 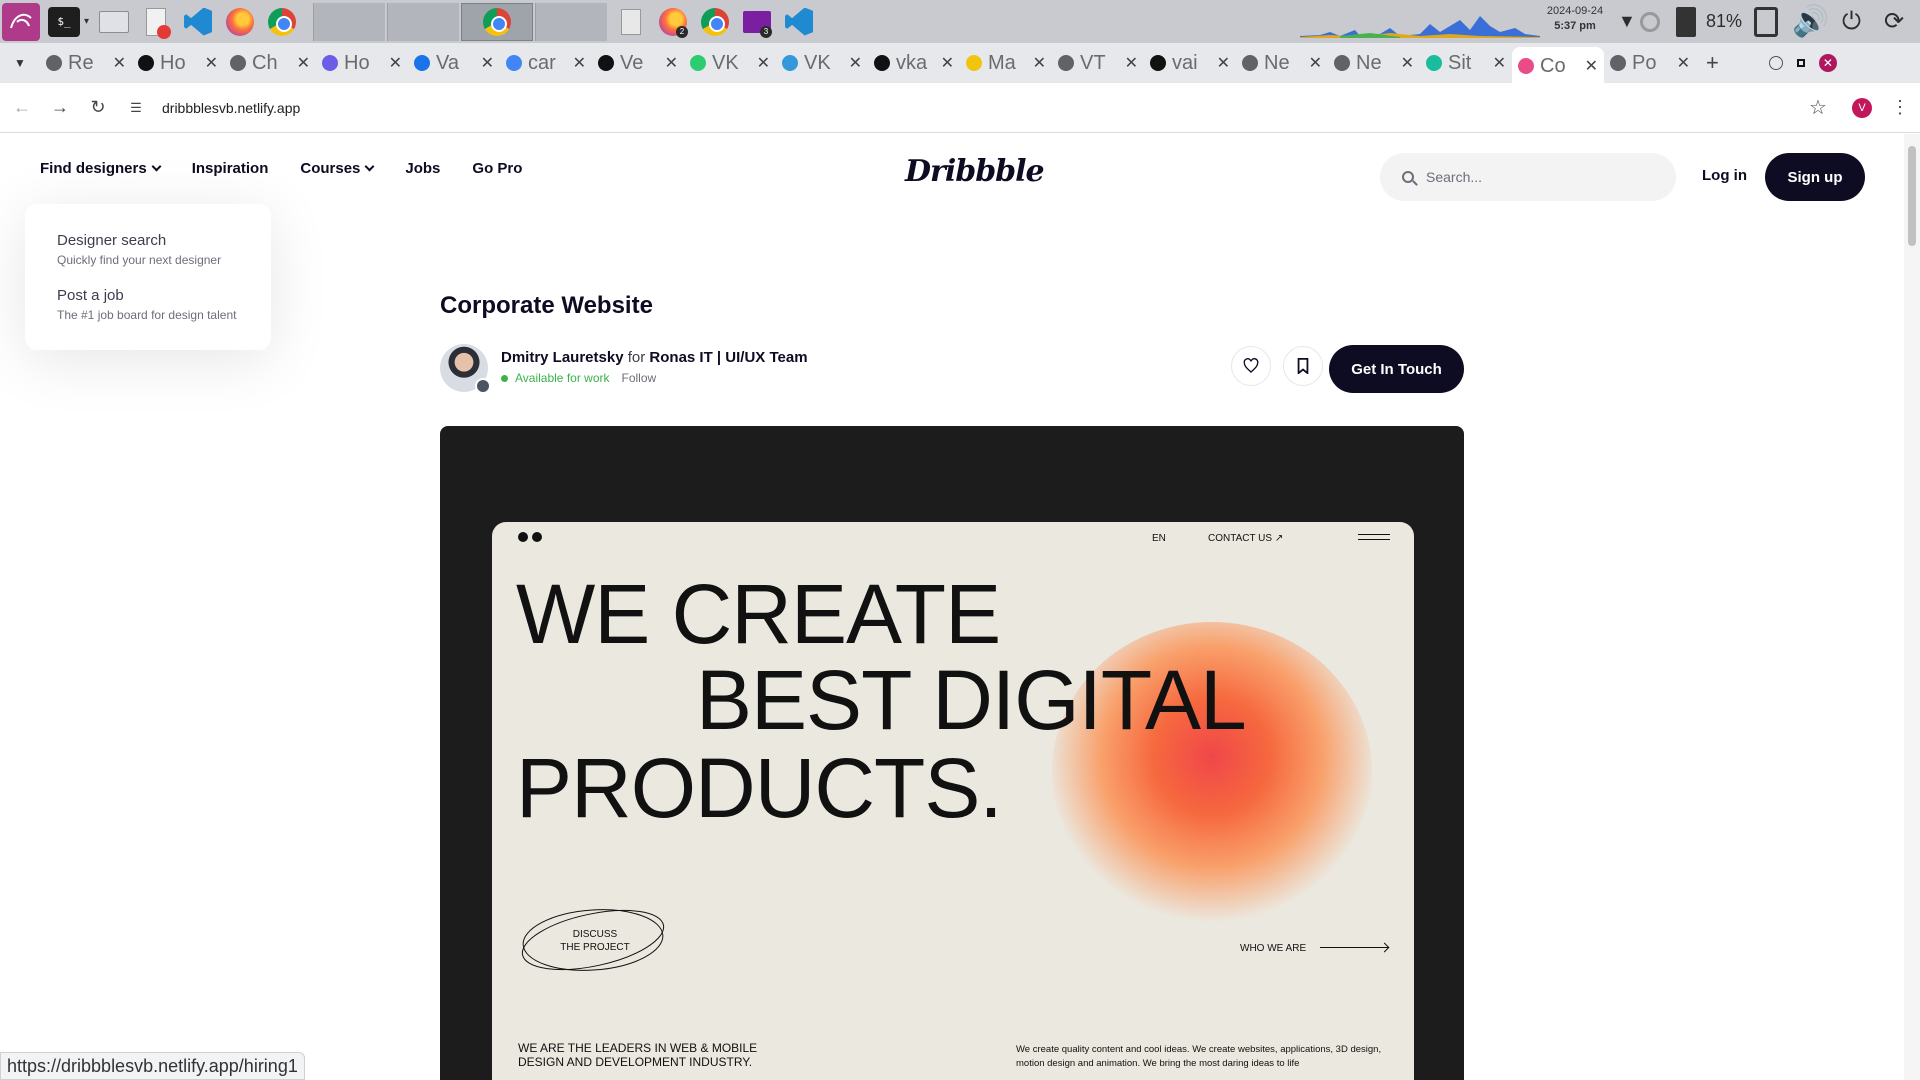 What do you see at coordinates (1686, 21) in the screenshot?
I see `battery-icon` at bounding box center [1686, 21].